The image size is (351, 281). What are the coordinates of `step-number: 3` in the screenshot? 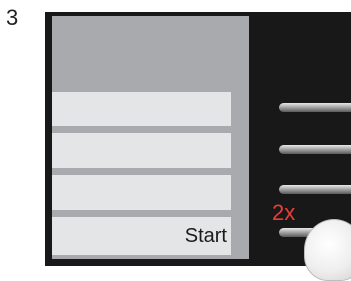 It's located at (12, 17).